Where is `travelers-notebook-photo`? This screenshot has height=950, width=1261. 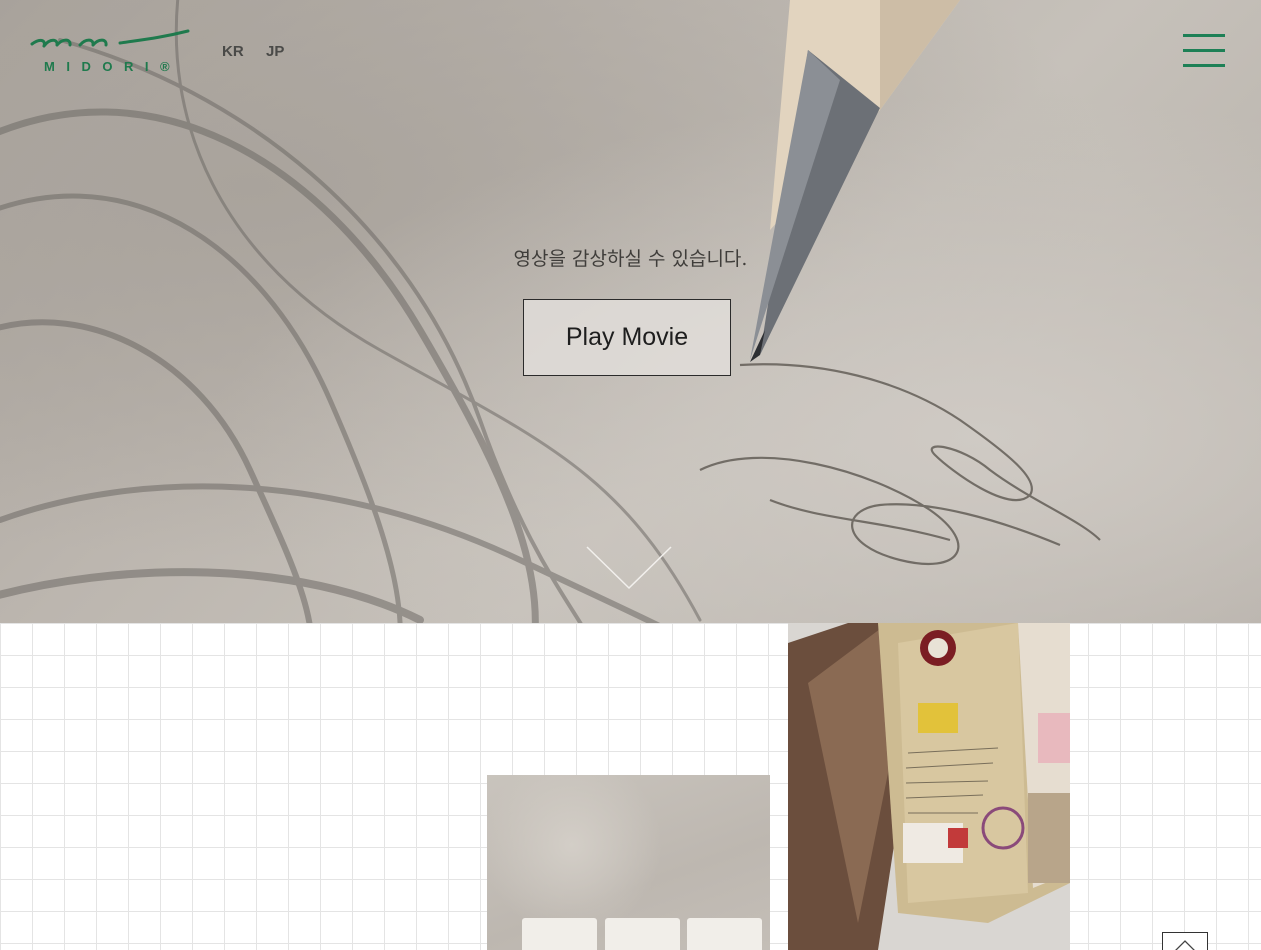 travelers-notebook-photo is located at coordinates (929, 786).